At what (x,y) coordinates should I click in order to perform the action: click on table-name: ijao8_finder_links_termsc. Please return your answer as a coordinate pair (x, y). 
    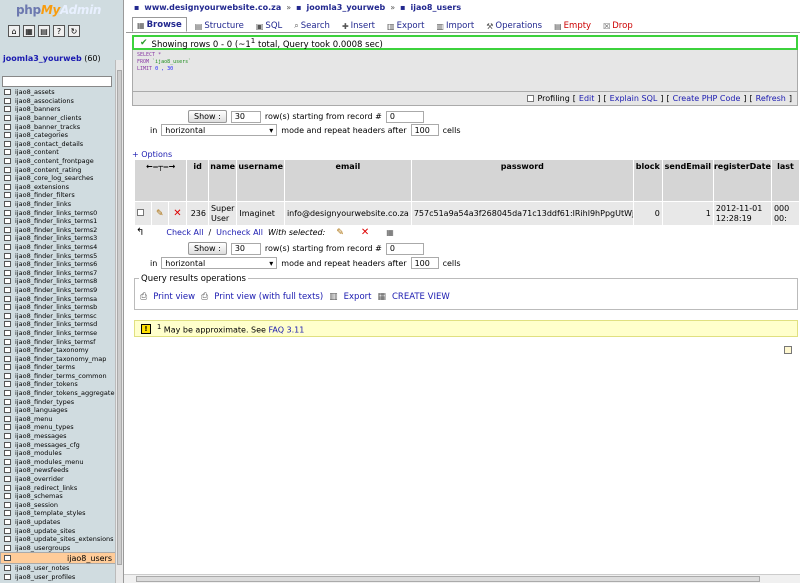
    Looking at the image, I should click on (56, 316).